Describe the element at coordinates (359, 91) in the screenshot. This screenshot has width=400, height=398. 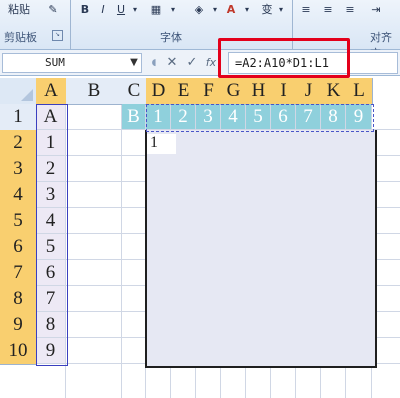
I see `column-header-l: L` at that location.